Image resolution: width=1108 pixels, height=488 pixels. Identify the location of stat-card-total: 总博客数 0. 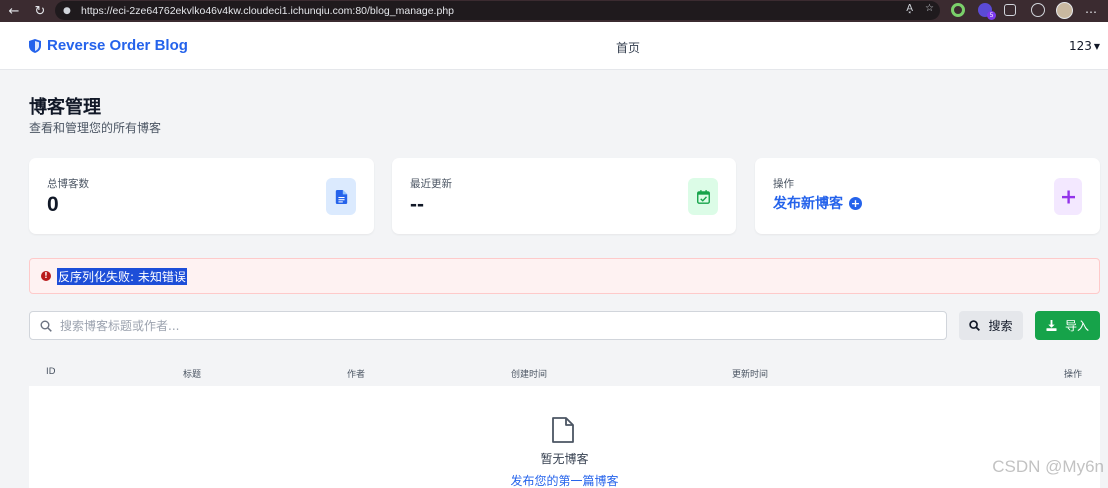
(201, 196).